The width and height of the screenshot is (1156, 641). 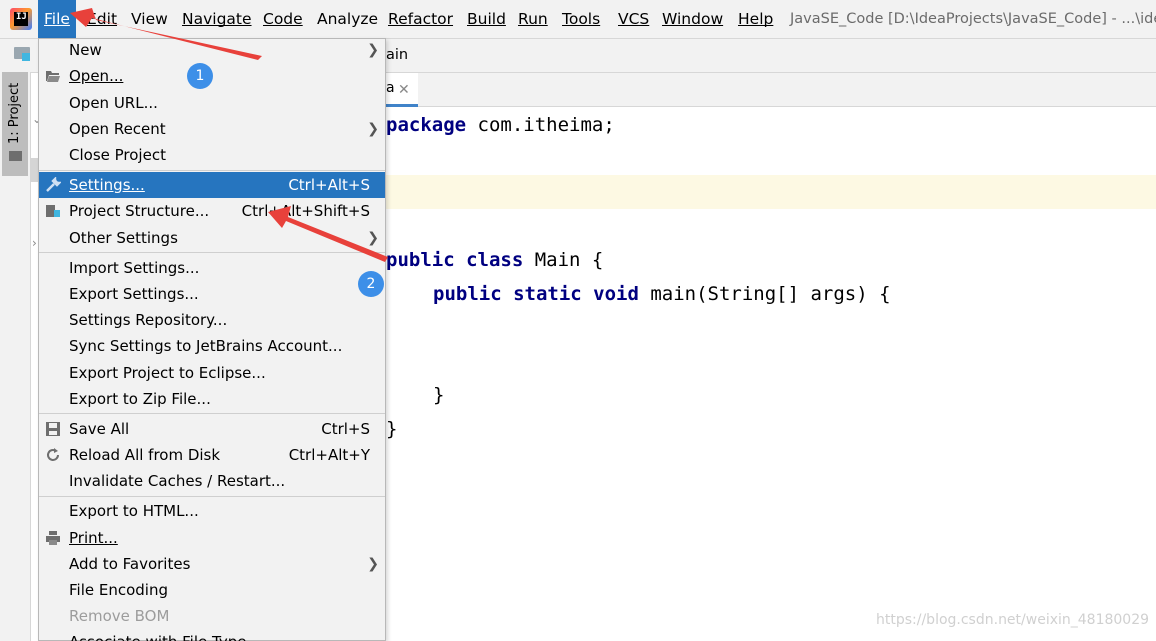 What do you see at coordinates (371, 284) in the screenshot?
I see `step-badge-2: 2` at bounding box center [371, 284].